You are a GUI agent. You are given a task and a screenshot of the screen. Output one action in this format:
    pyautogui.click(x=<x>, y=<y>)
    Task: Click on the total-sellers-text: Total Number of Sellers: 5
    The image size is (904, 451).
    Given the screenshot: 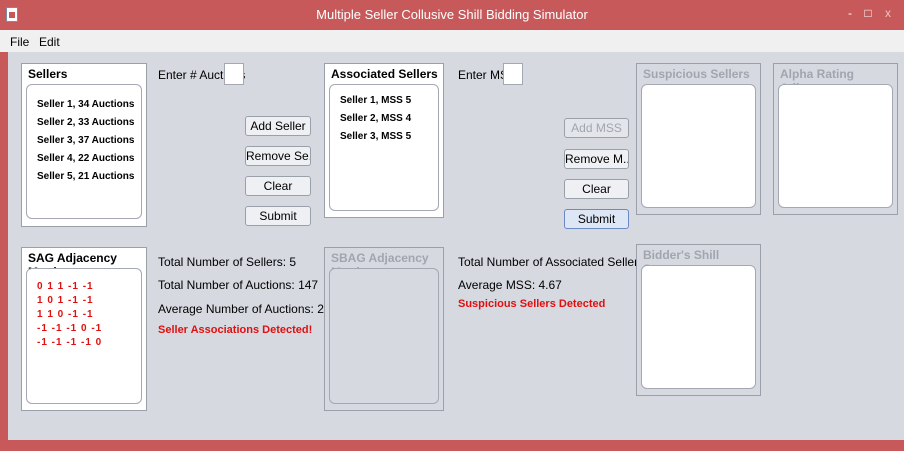 What is the action you would take?
    pyautogui.click(x=227, y=262)
    